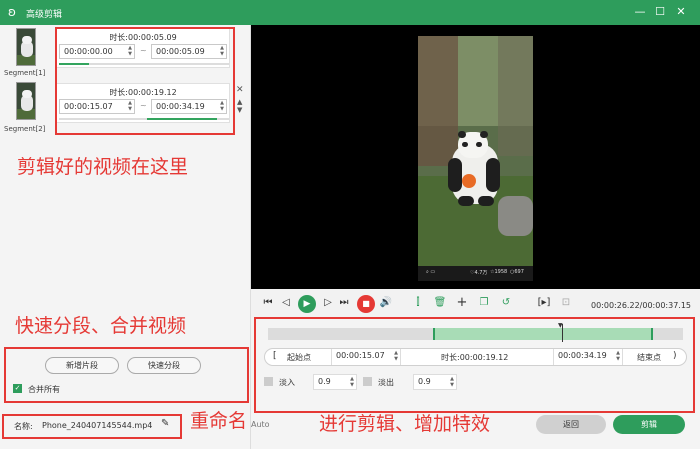 This screenshot has height=449, width=700. Describe the element at coordinates (25, 73) in the screenshot. I see `segment-label-1: Segment[1]` at that location.